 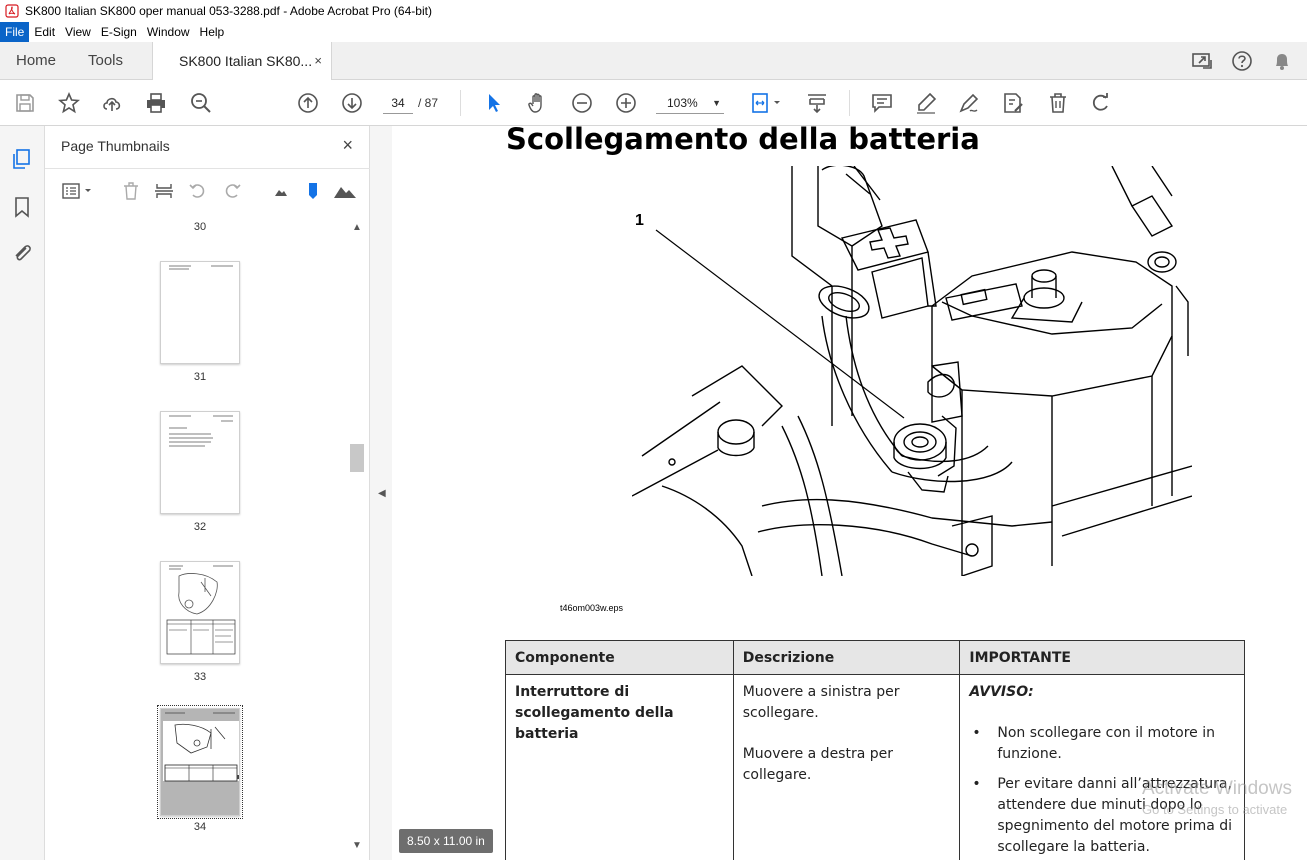 I want to click on tab-document: SK800 Italian SK80... ×, so click(x=242, y=61).